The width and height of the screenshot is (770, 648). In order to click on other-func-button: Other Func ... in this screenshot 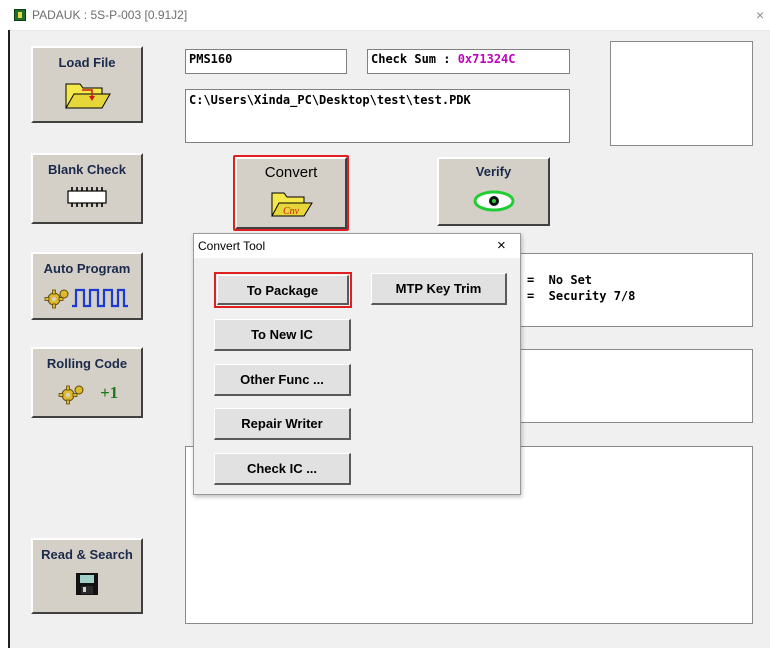, I will do `click(282, 380)`.